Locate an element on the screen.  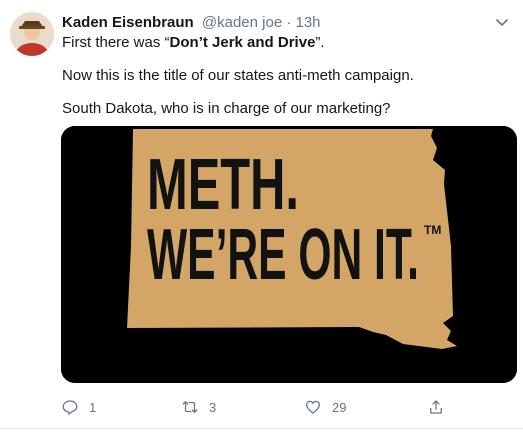
like-button: 29 is located at coordinates (325, 407).